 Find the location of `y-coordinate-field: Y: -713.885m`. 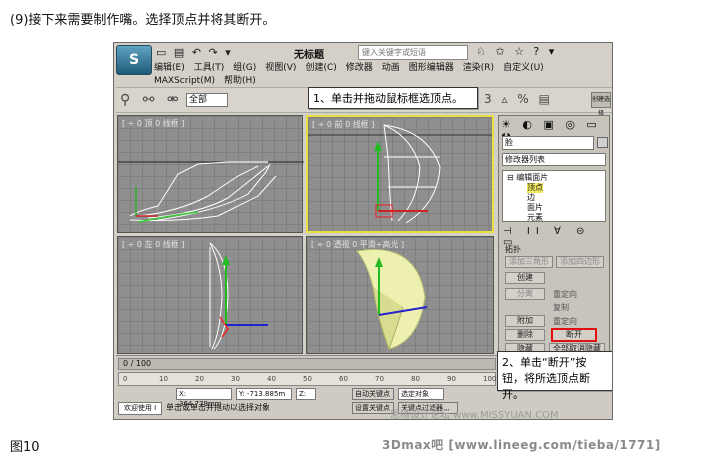

y-coordinate-field: Y: -713.885m is located at coordinates (264, 394).